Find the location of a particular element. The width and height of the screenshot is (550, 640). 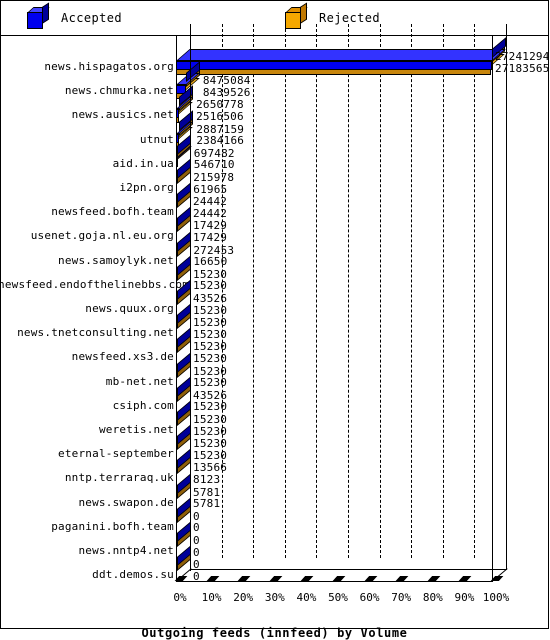

category-label: mb-net.net is located at coordinates (139, 381).